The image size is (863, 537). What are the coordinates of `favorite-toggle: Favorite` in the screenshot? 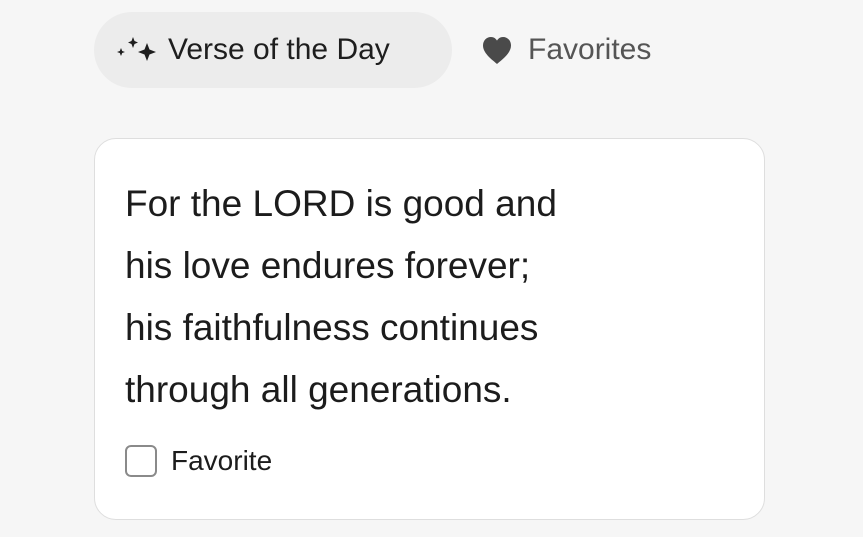 It's located at (198, 461).